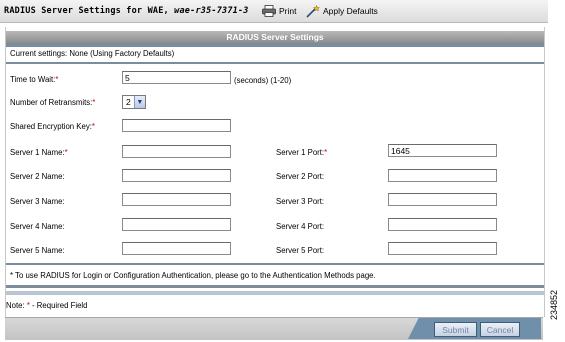  What do you see at coordinates (350, 11) in the screenshot?
I see `apply-defaults-label: Apply Defaults` at bounding box center [350, 11].